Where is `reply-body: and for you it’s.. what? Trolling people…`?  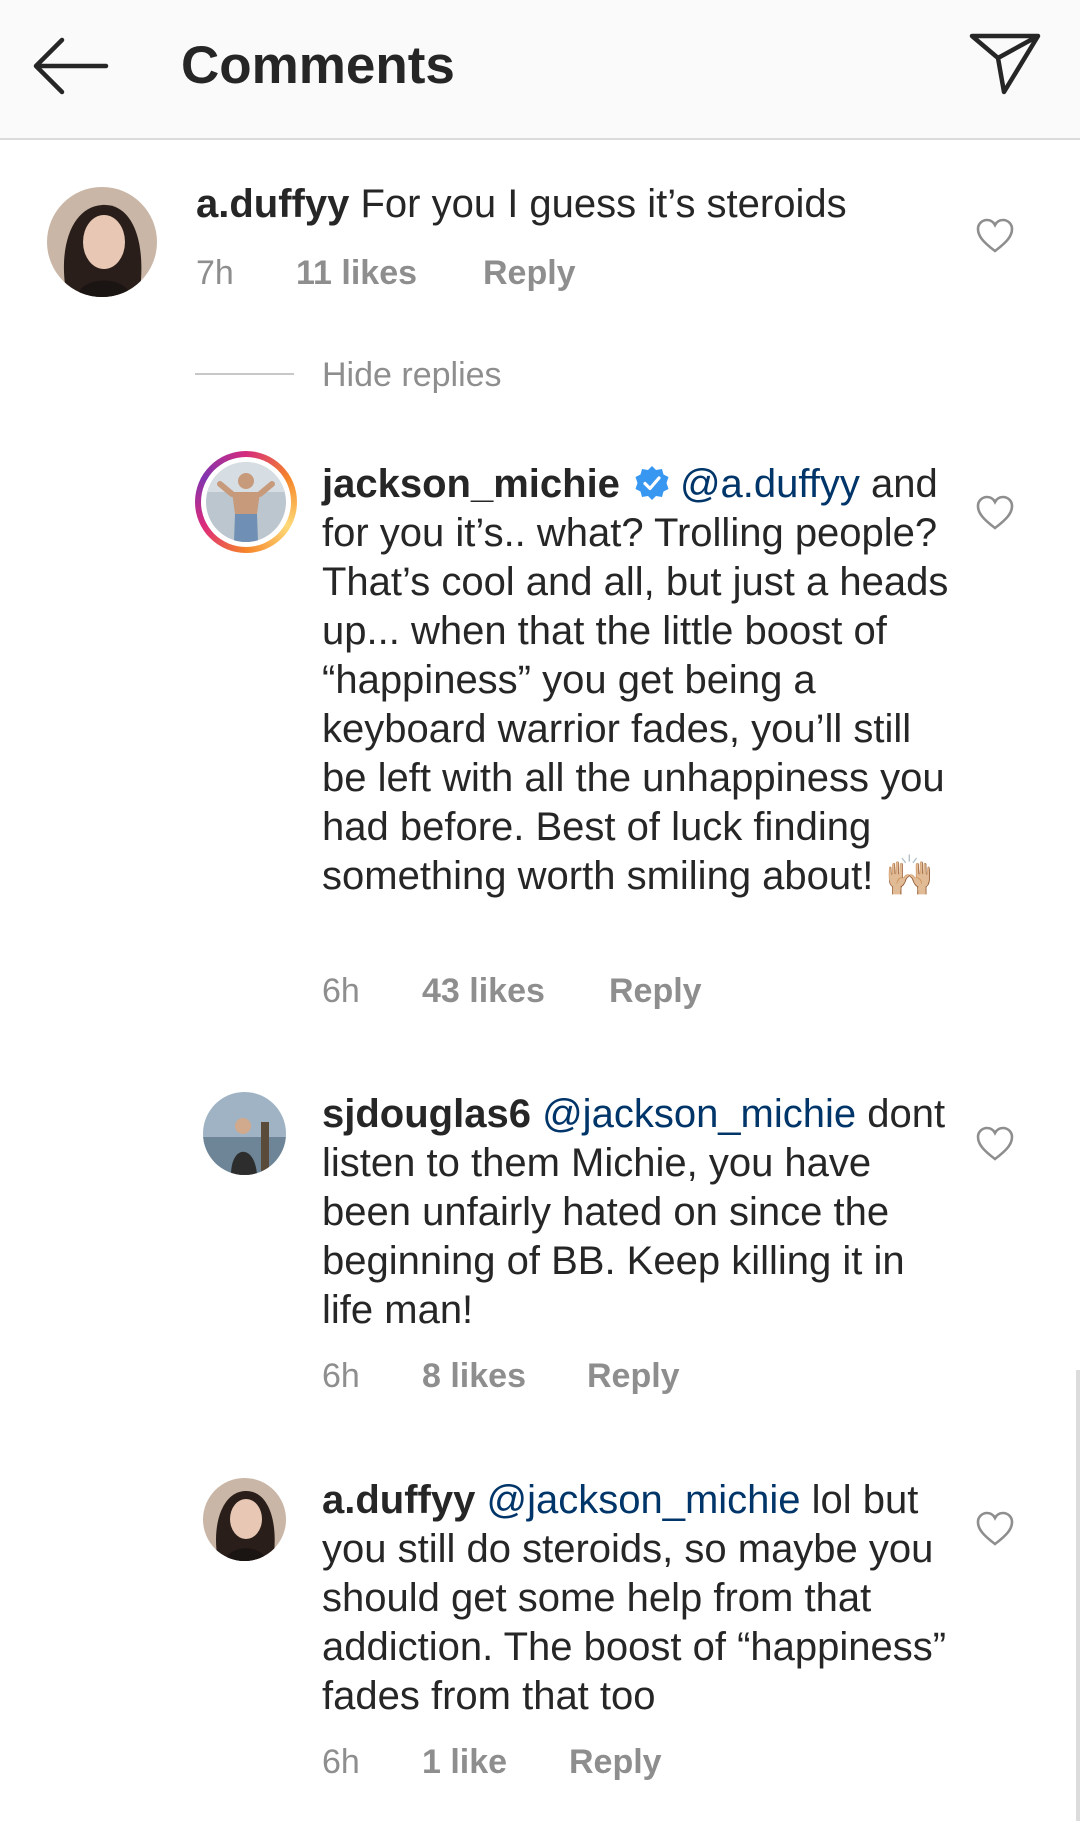
reply-body: and for you it’s.. what? Trolling people… is located at coordinates (635, 680).